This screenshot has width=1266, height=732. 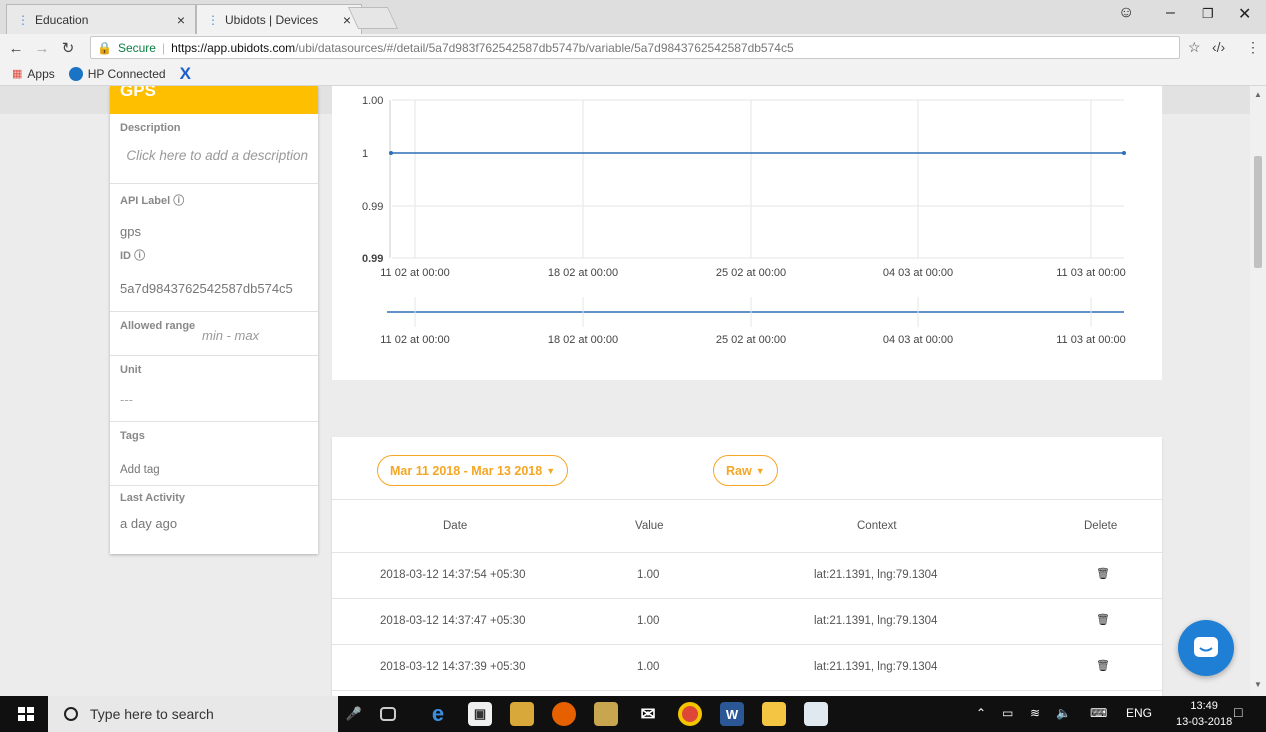 What do you see at coordinates (214, 231) in the screenshot?
I see `api-label-value: gps` at bounding box center [214, 231].